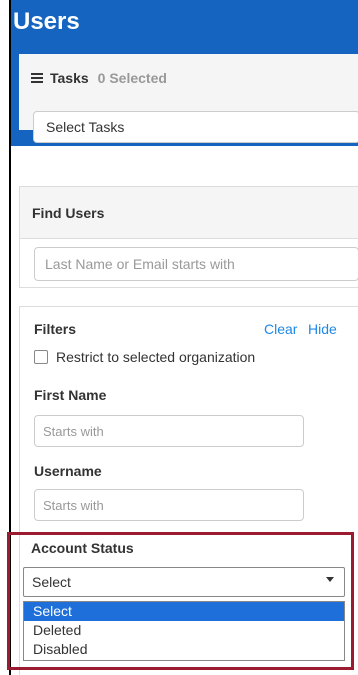  Describe the element at coordinates (132, 78) in the screenshot. I see `tasks-selected-count: 0 Selected` at that location.